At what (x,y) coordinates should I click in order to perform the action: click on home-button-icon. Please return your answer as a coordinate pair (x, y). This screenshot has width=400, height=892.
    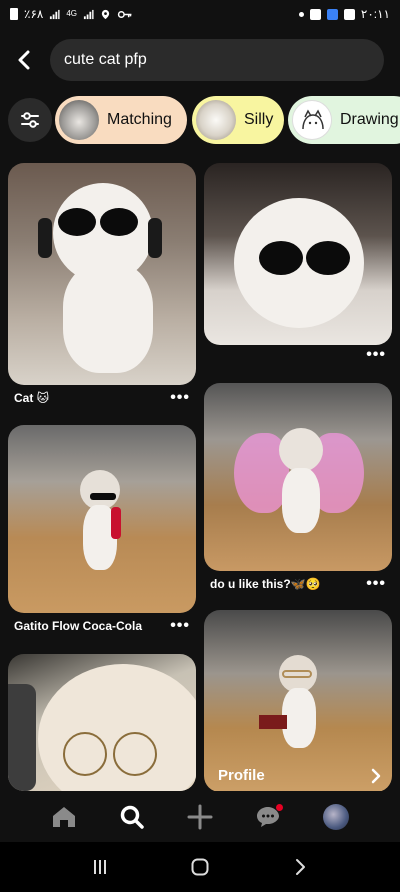
    Looking at the image, I should click on (200, 867).